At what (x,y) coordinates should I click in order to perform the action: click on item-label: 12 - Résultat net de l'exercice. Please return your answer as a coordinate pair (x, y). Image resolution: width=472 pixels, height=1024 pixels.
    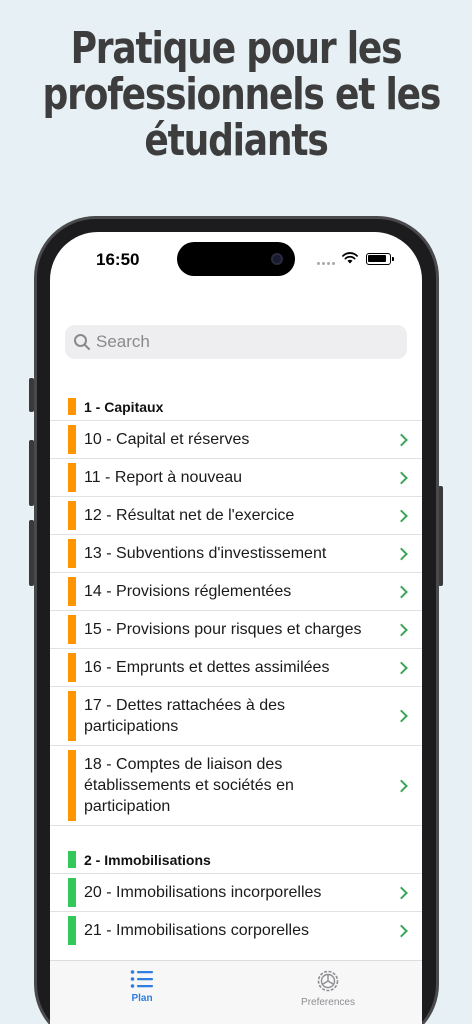
    Looking at the image, I should click on (189, 515).